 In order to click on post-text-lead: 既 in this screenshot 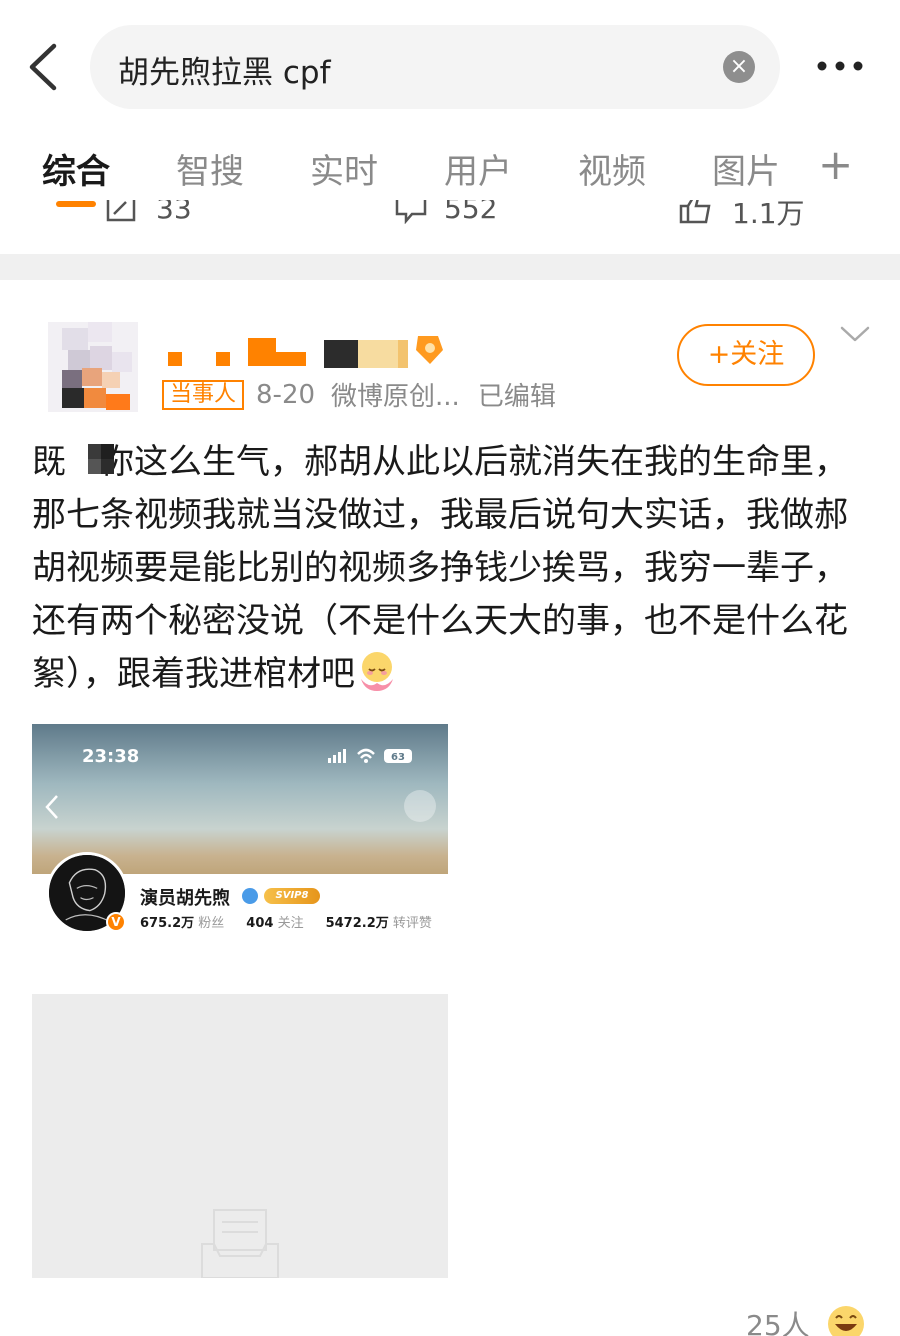, I will do `click(49, 462)`.